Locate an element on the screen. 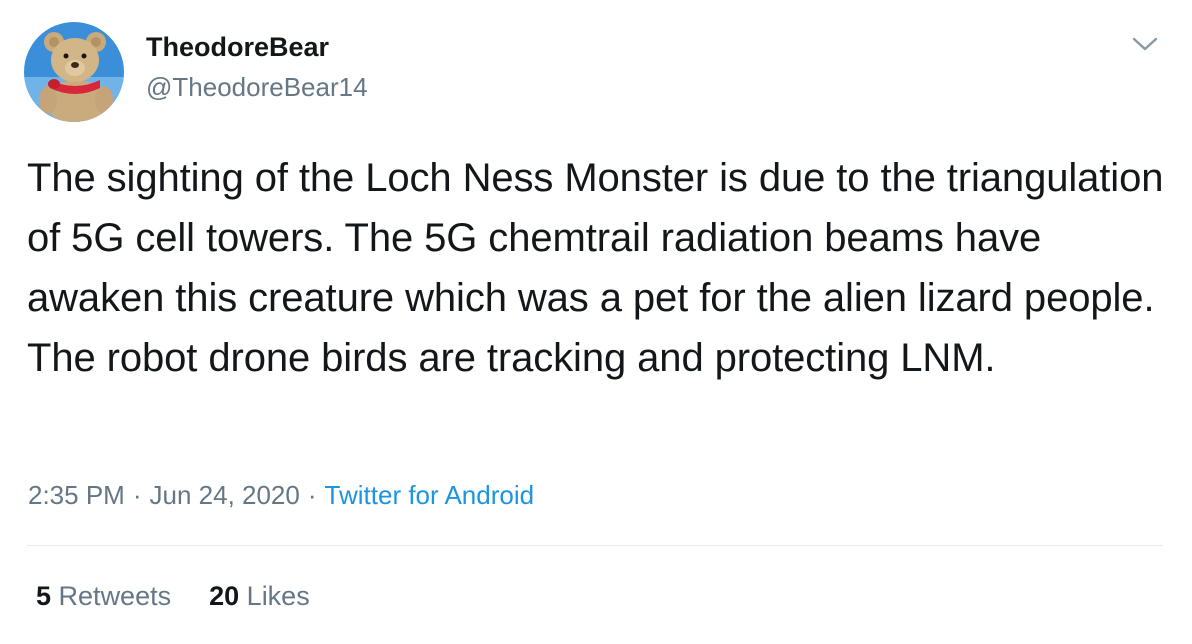 The height and width of the screenshot is (644, 1192). divider is located at coordinates (595, 545).